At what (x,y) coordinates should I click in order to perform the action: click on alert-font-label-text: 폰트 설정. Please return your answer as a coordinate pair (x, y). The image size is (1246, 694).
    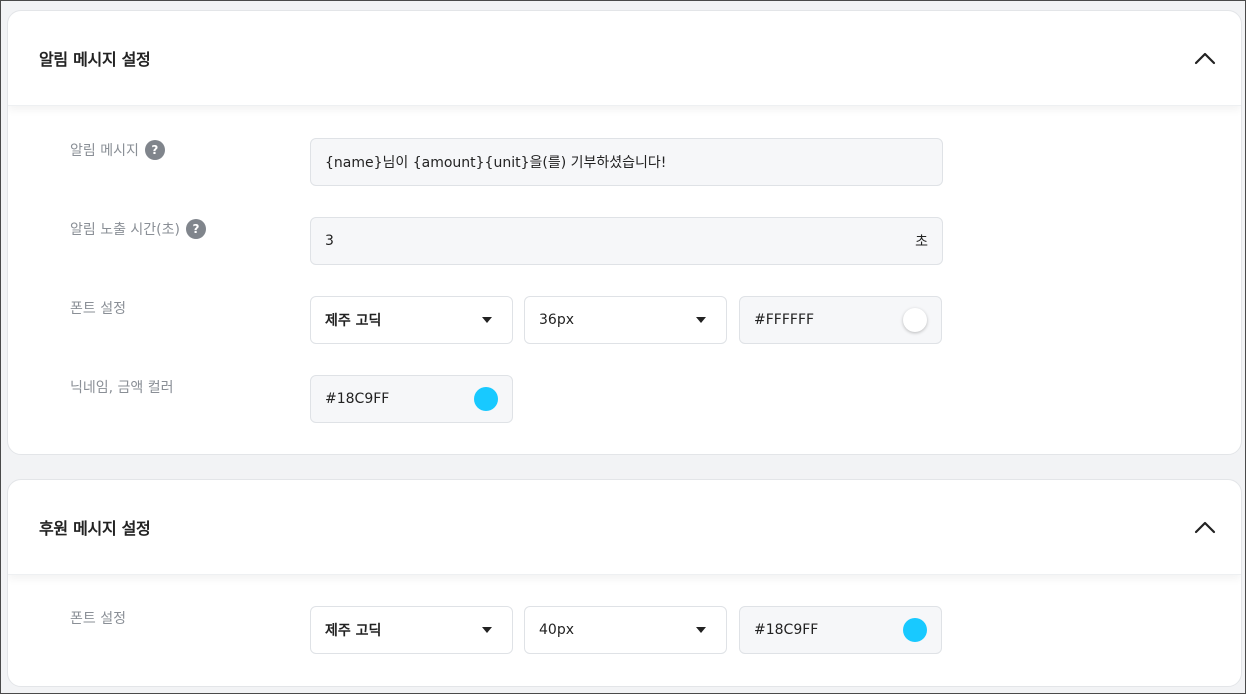
    Looking at the image, I should click on (98, 309).